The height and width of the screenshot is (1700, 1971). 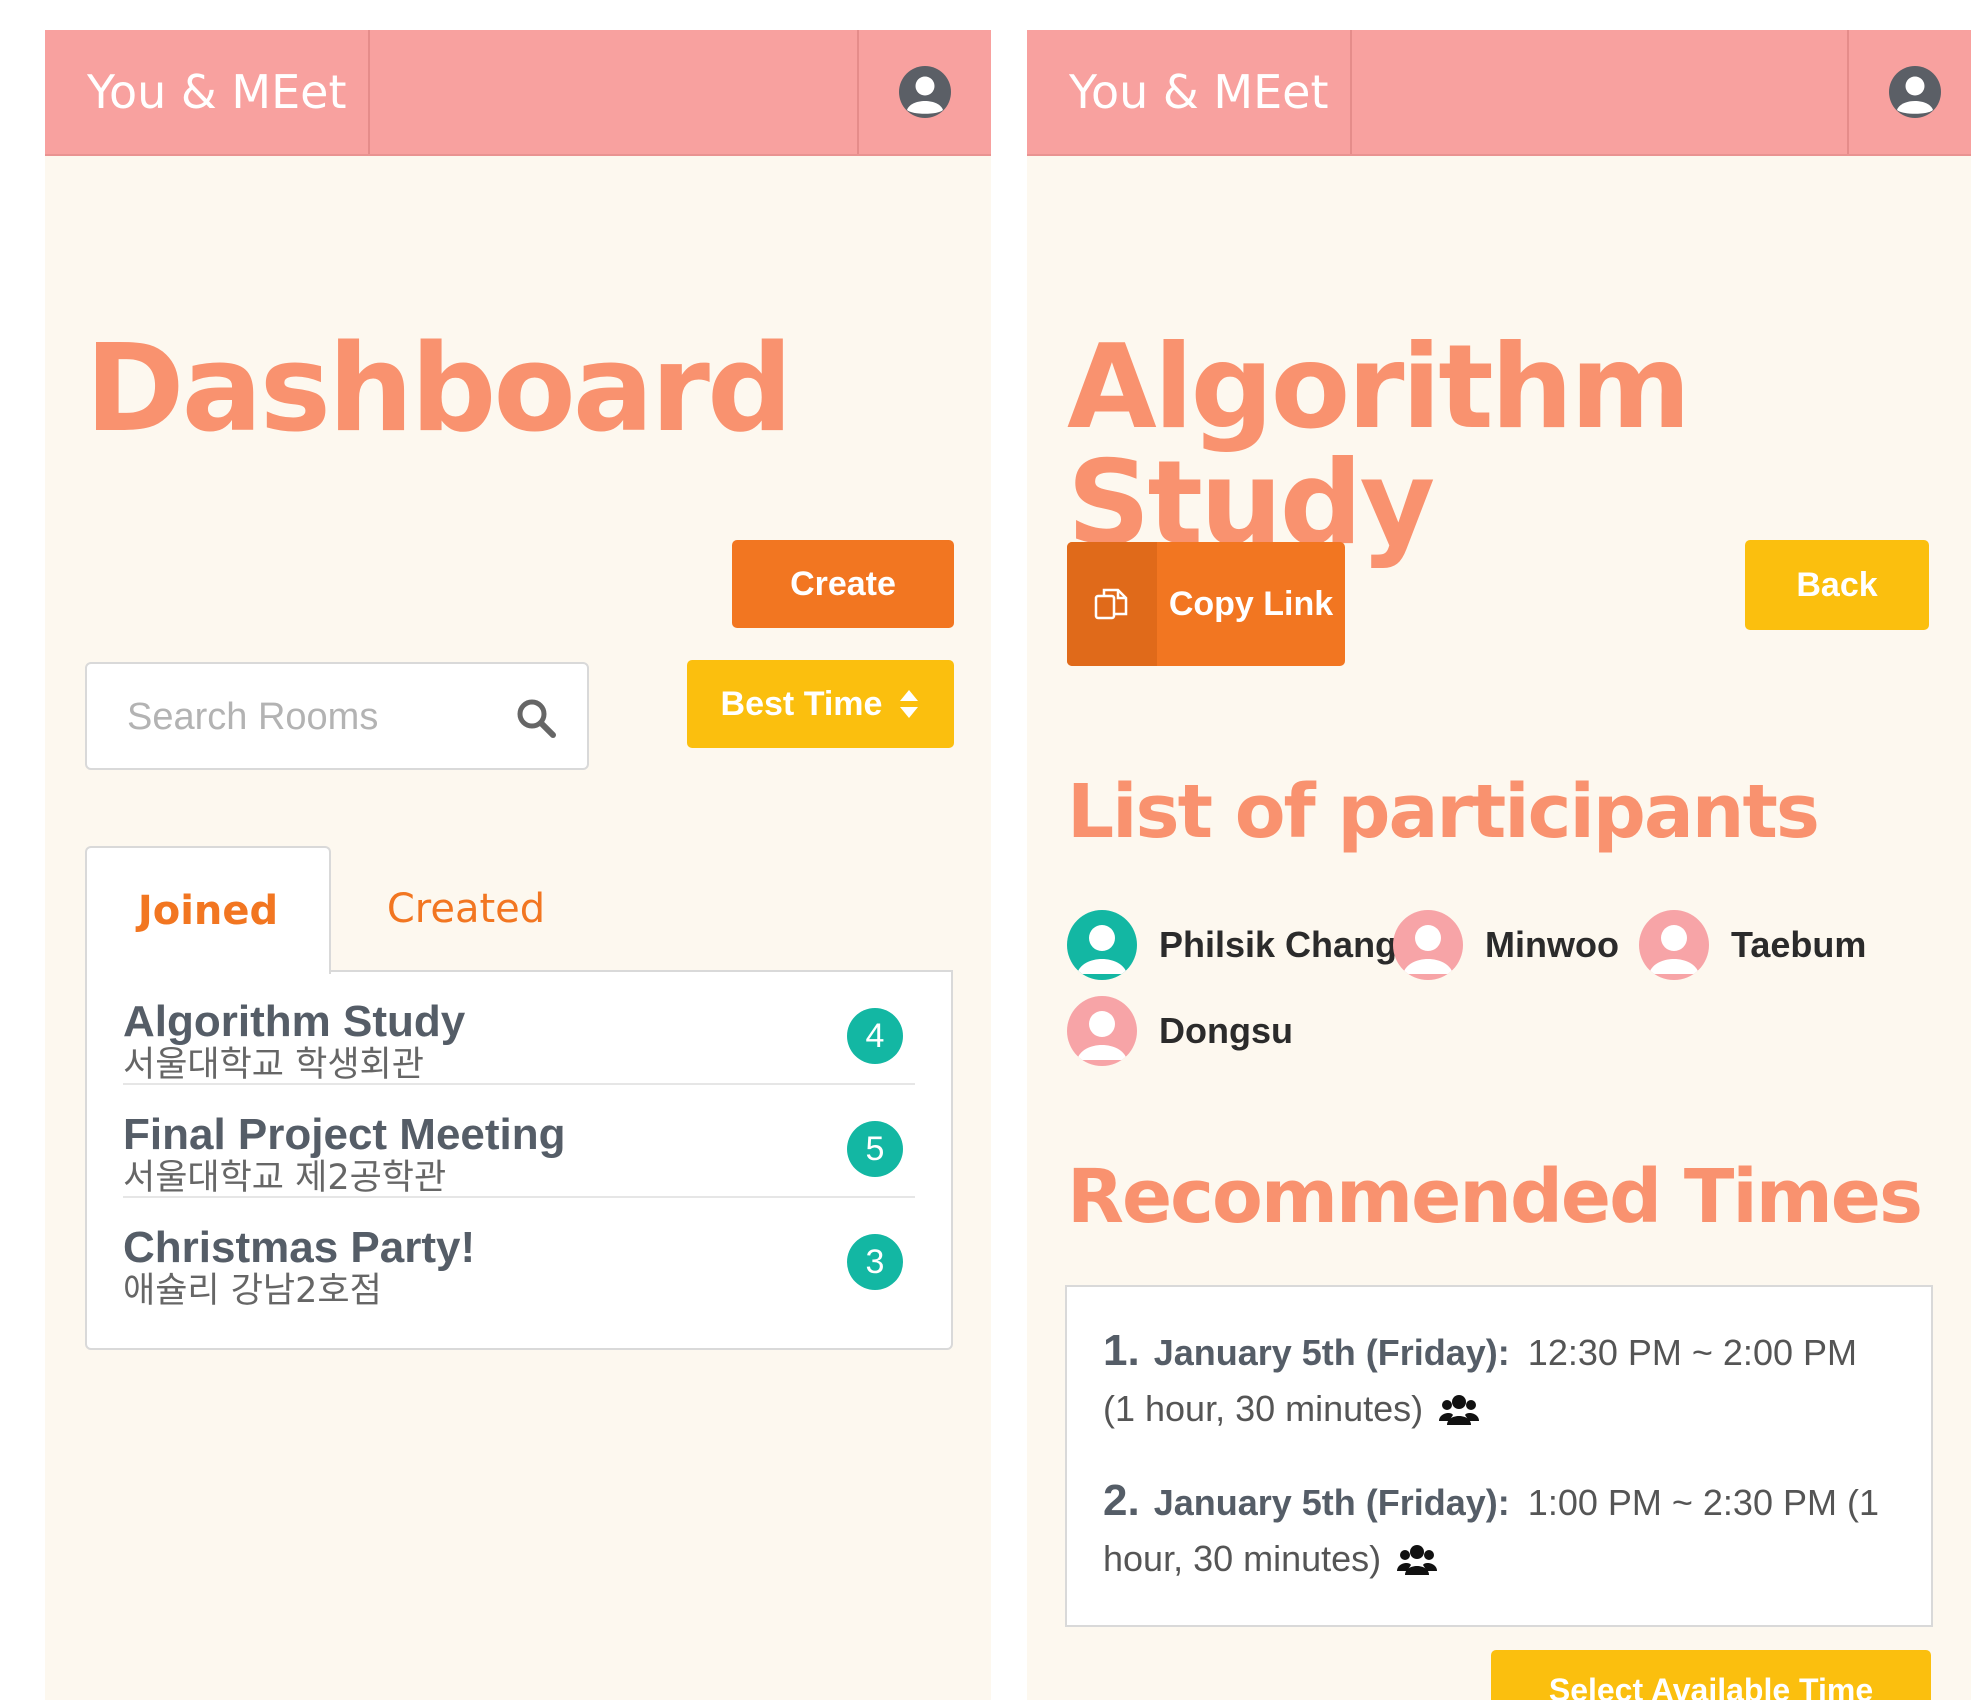 I want to click on search-box, so click(x=337, y=716).